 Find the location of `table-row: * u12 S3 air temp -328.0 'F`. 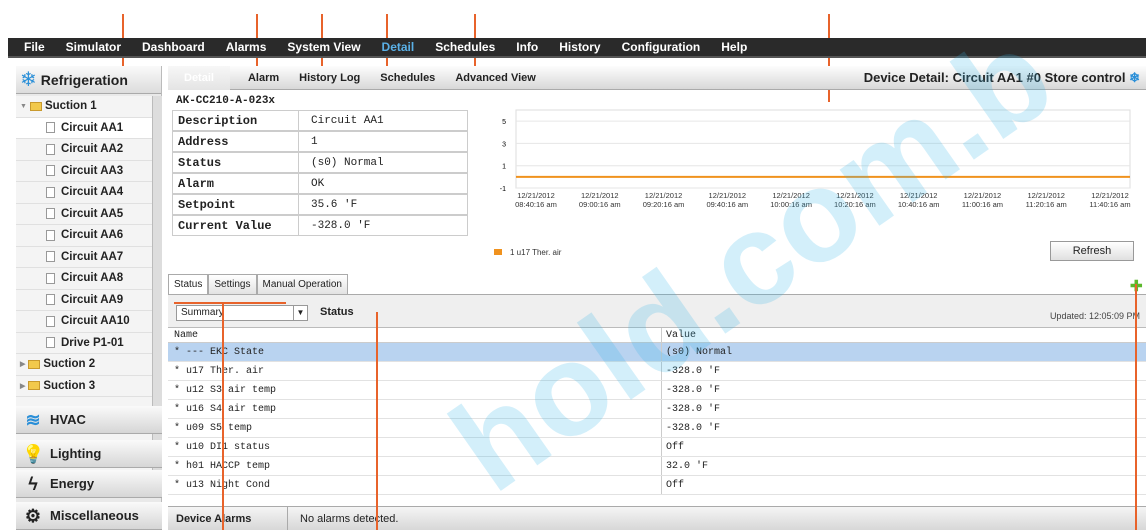

table-row: * u12 S3 air temp -328.0 'F is located at coordinates (657, 390).